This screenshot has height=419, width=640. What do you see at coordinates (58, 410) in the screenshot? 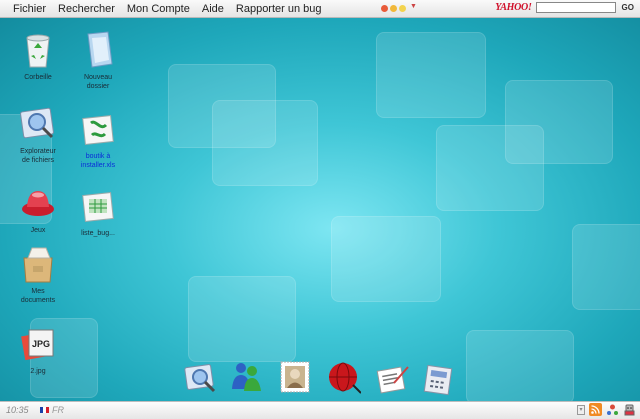
I see `language-code: FR` at bounding box center [58, 410].